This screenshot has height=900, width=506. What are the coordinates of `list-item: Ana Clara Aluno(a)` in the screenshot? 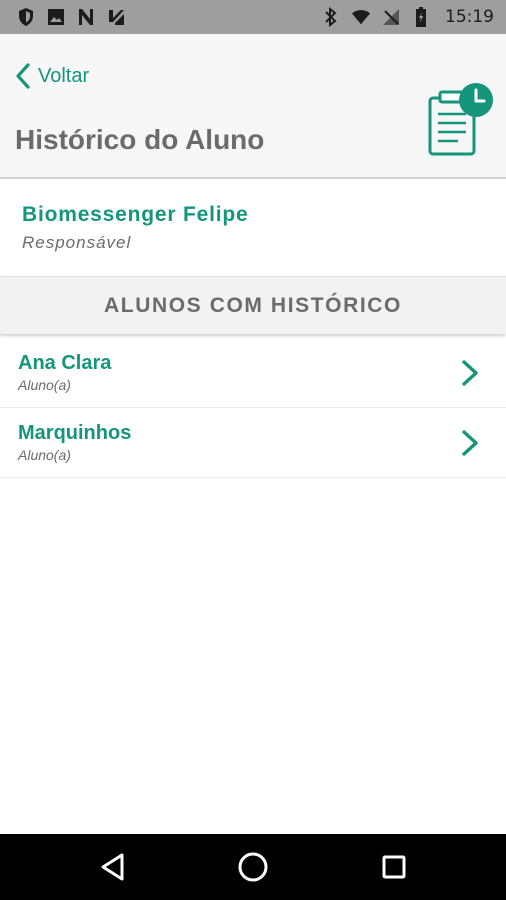 It's located at (253, 373).